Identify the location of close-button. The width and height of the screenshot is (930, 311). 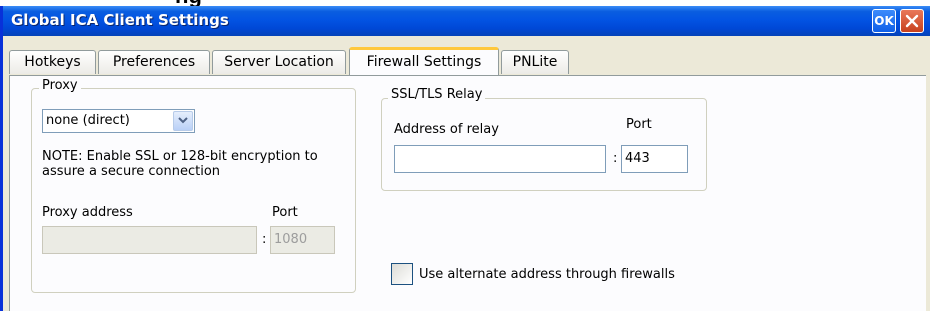
(912, 21).